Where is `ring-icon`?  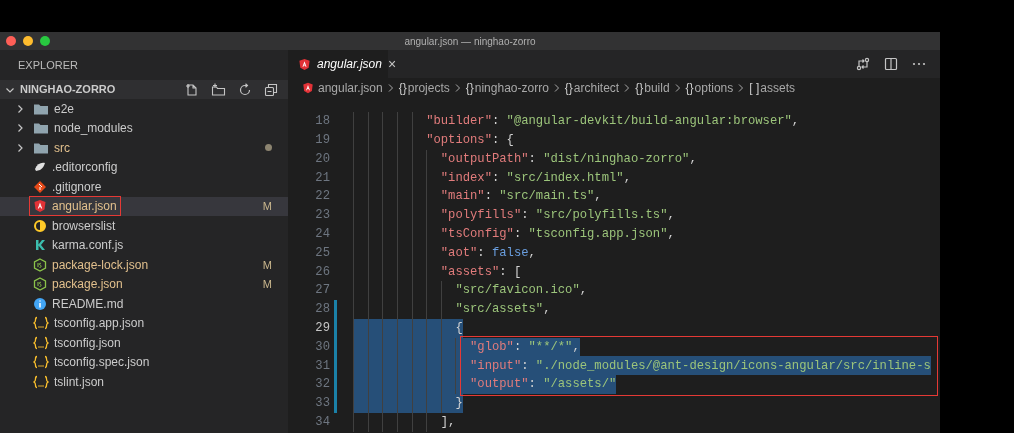
ring-icon is located at coordinates (40, 225).